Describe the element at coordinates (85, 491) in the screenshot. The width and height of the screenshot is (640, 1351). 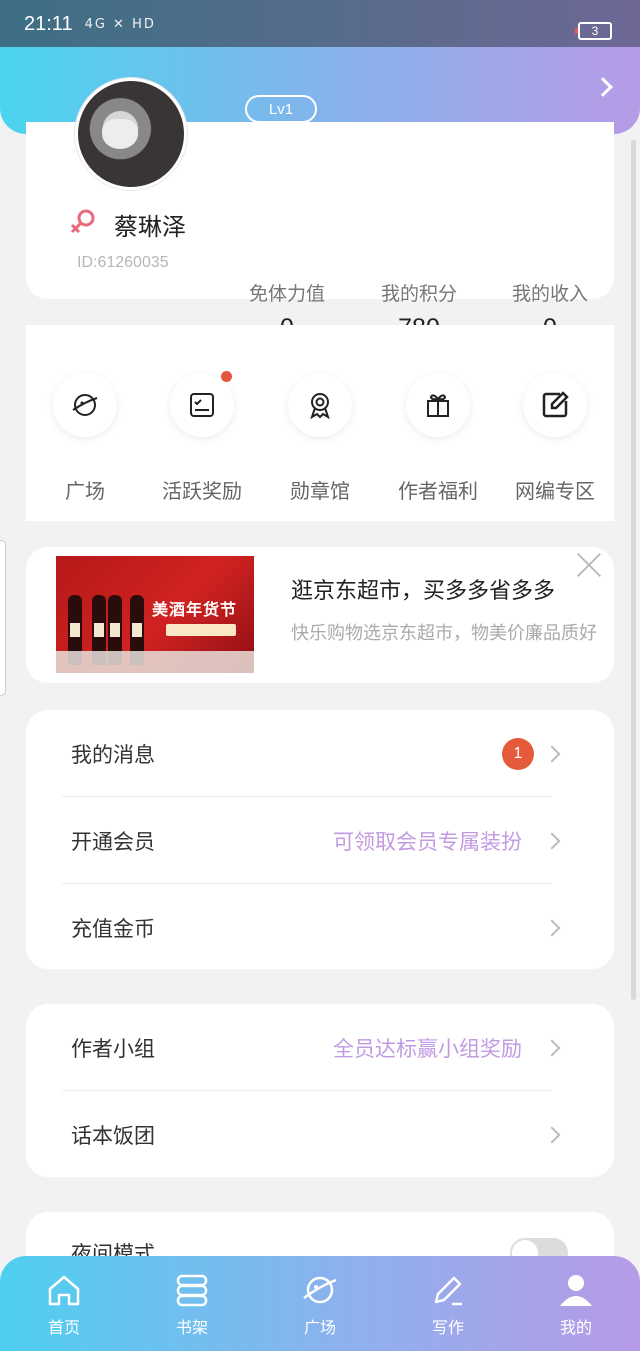
I see `shortcut-label: 广场` at that location.